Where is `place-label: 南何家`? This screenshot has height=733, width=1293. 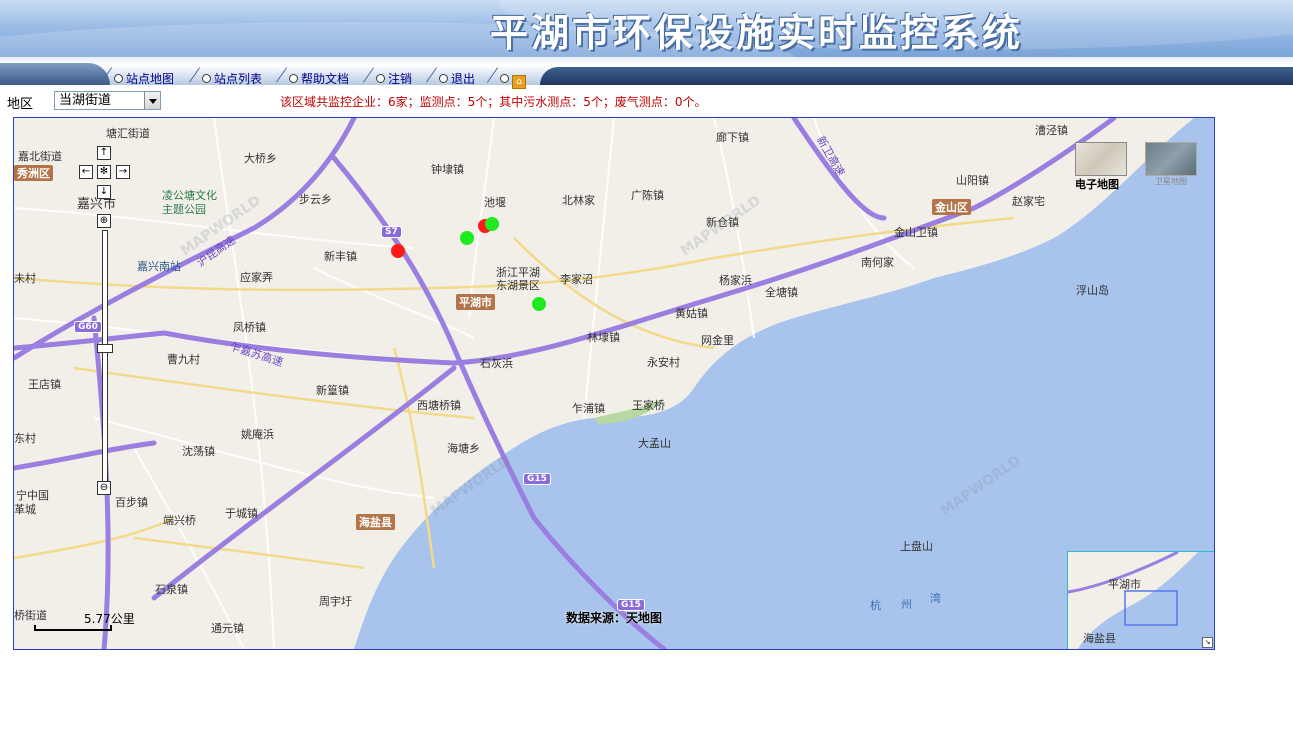 place-label: 南何家 is located at coordinates (877, 262).